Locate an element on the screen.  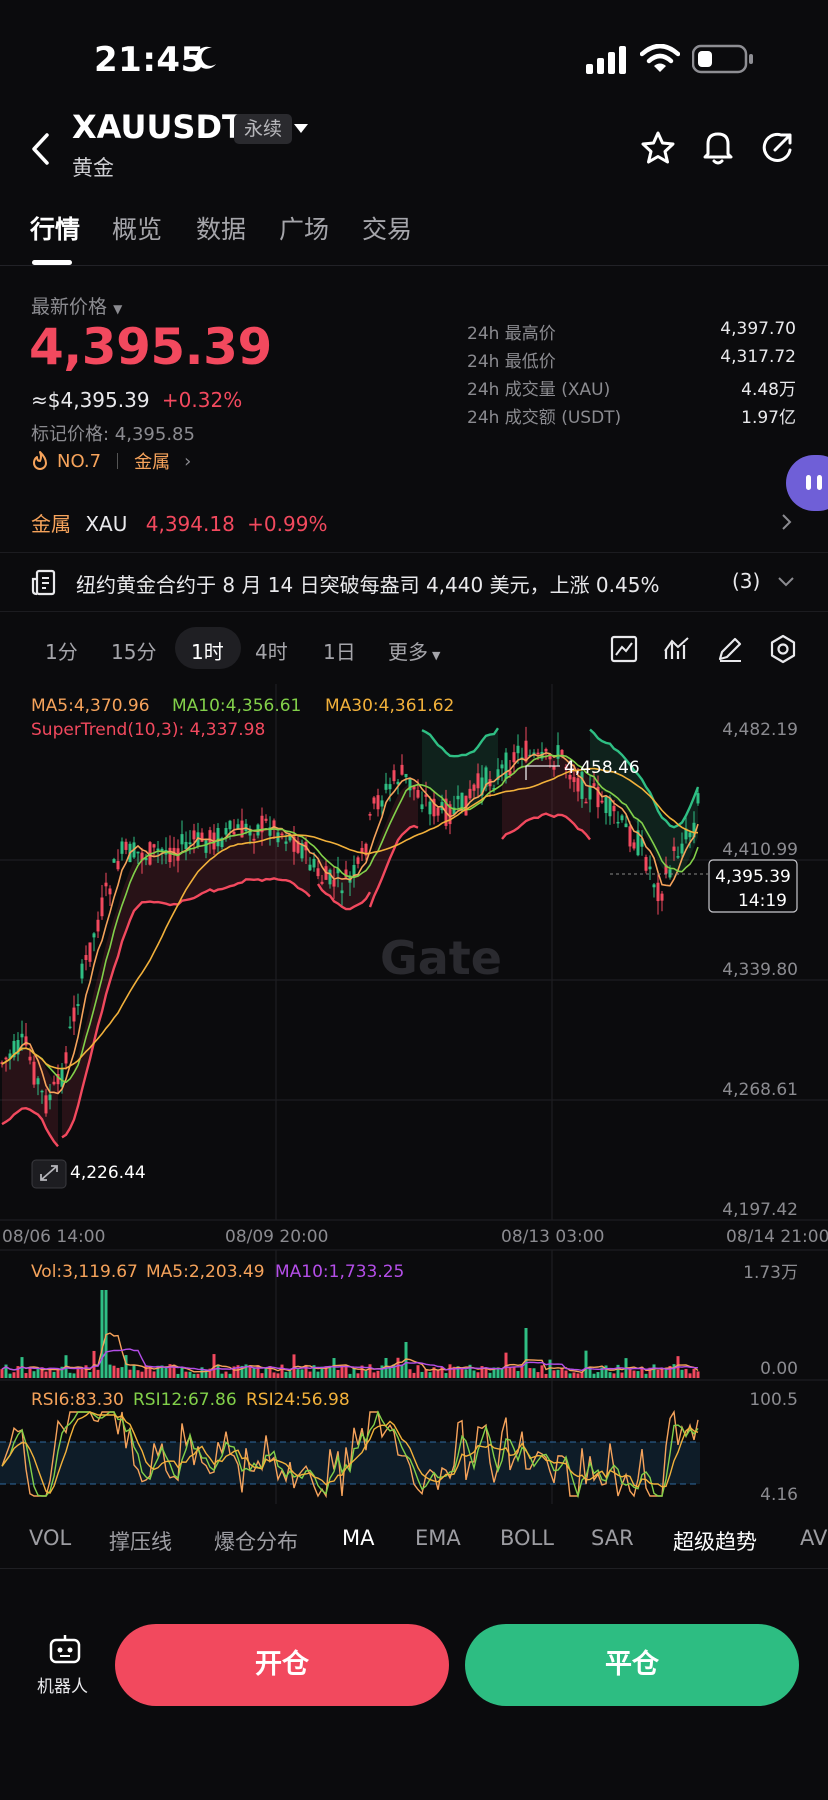
interval-1m: 1分 is located at coordinates (61, 650).